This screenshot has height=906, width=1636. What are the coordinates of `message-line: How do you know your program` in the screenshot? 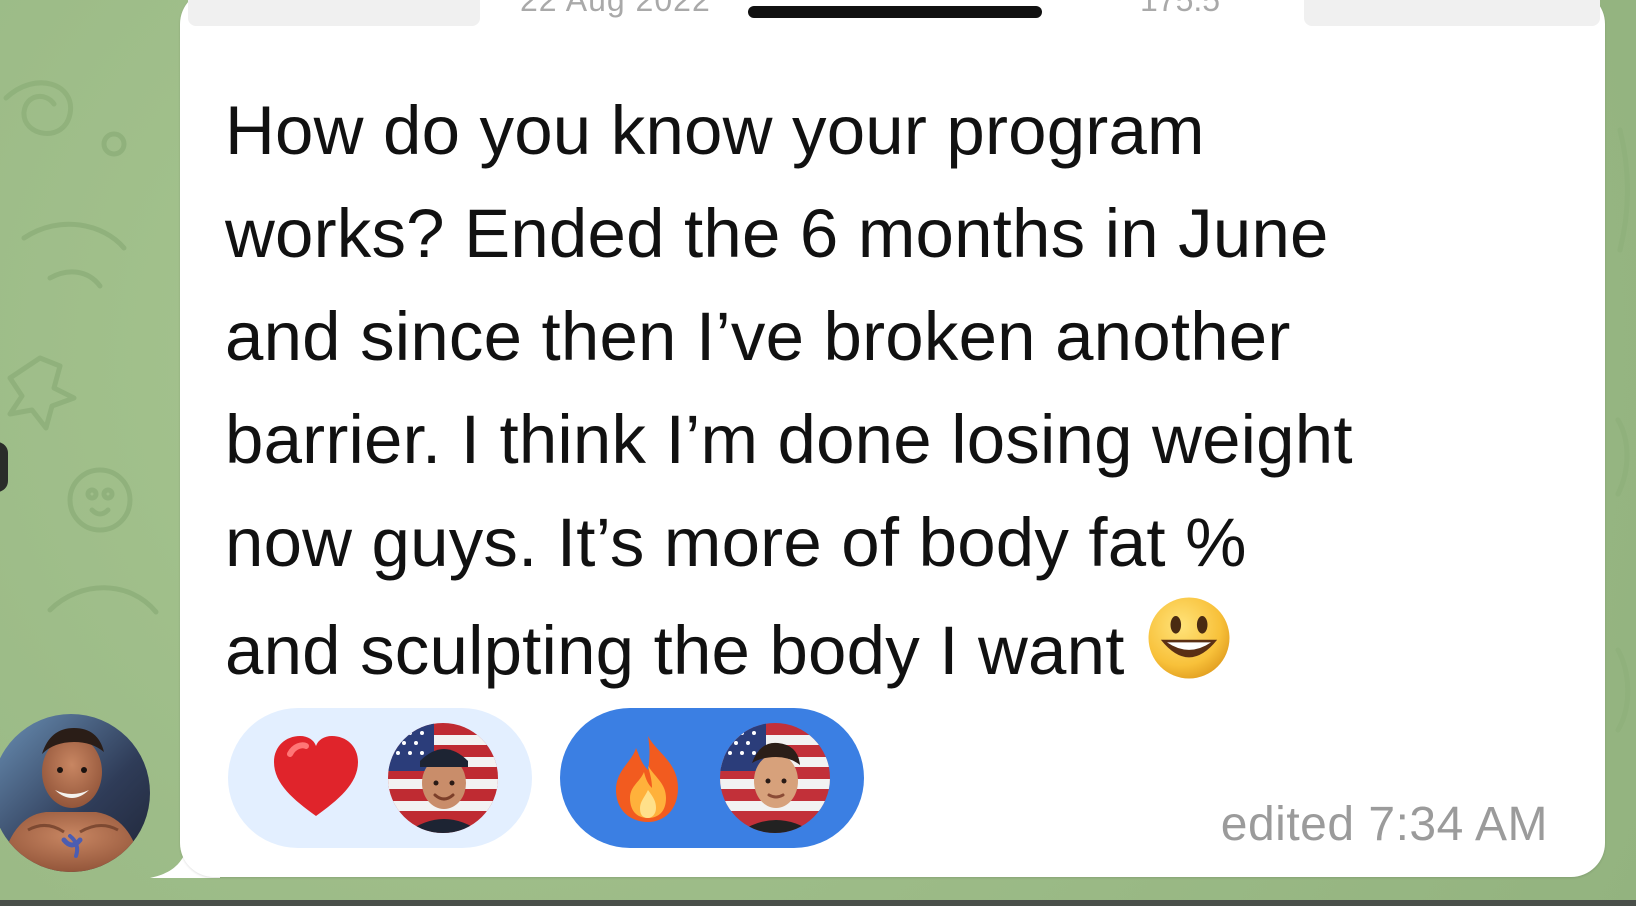 It's located at (715, 130).